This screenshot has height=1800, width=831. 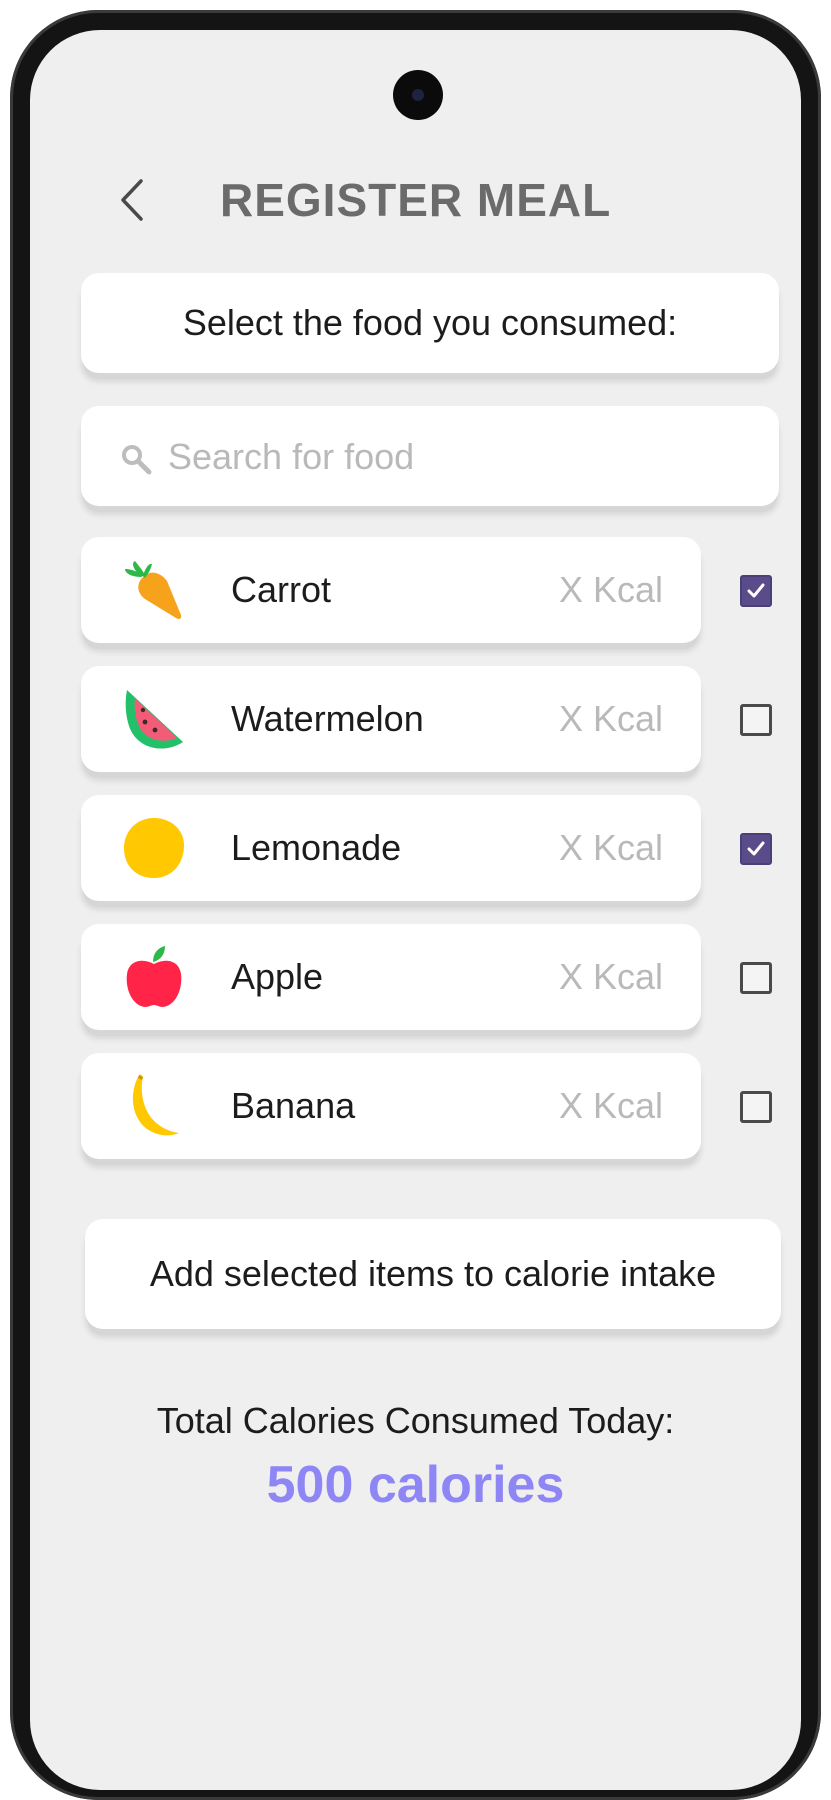 I want to click on instruction-card: Select the food you consumed:, so click(x=430, y=323).